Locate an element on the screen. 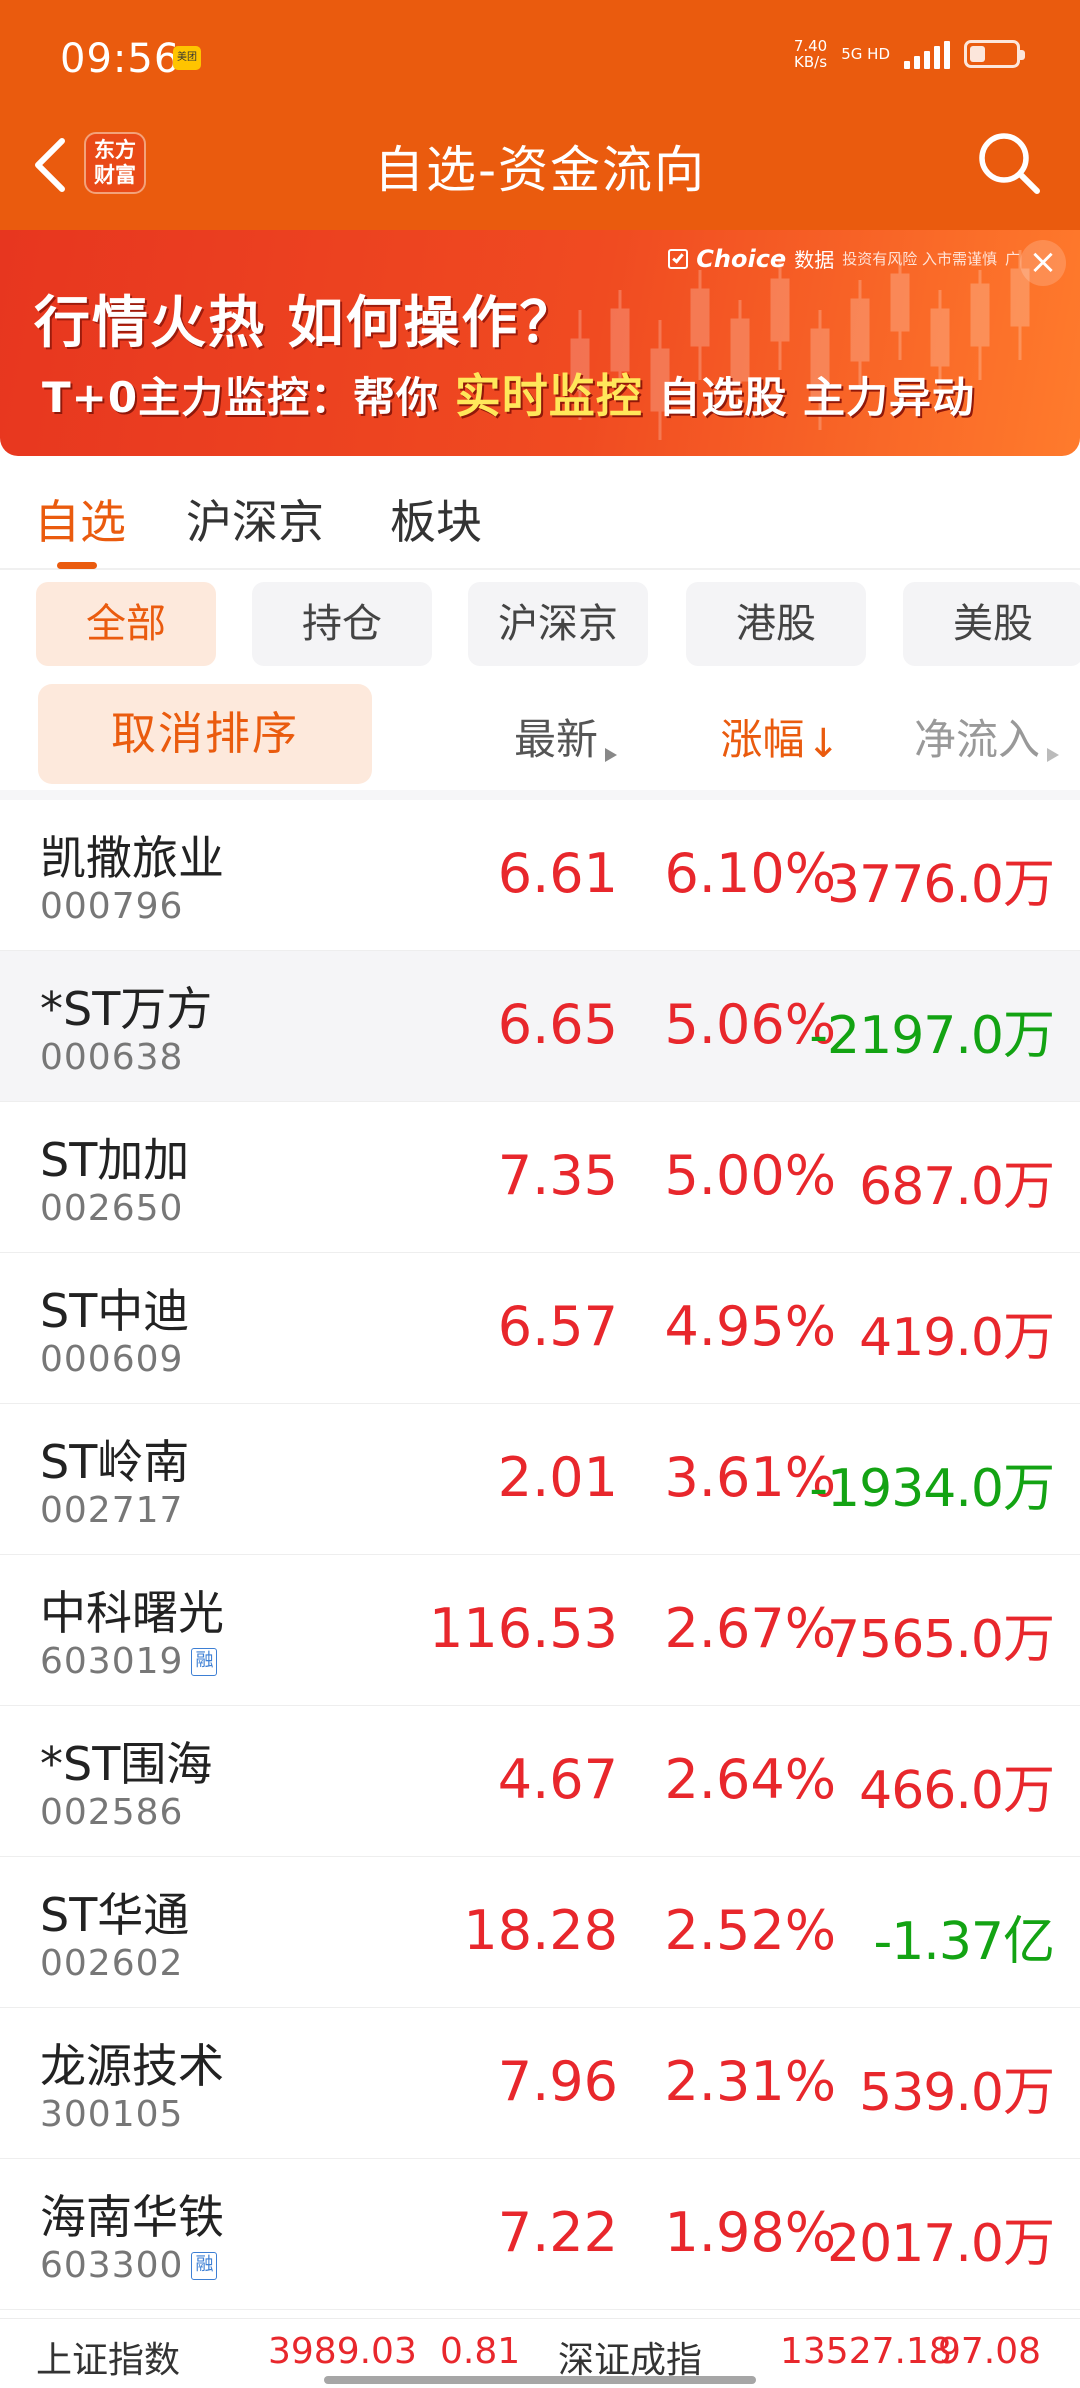  stock-code-group: 603019 融 is located at coordinates (129, 1661).